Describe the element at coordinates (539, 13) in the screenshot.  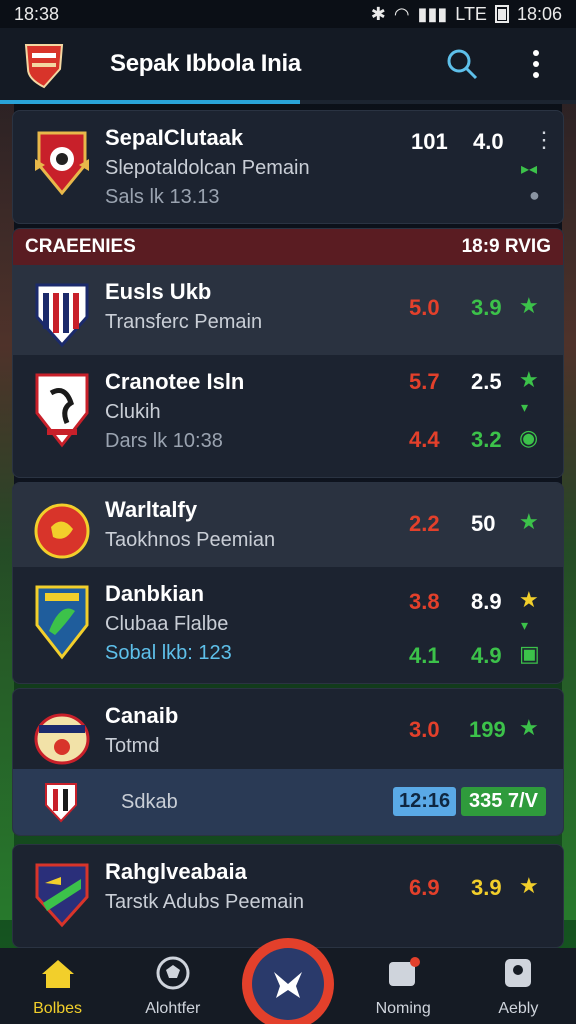
I see `status-time-right: 18:06` at that location.